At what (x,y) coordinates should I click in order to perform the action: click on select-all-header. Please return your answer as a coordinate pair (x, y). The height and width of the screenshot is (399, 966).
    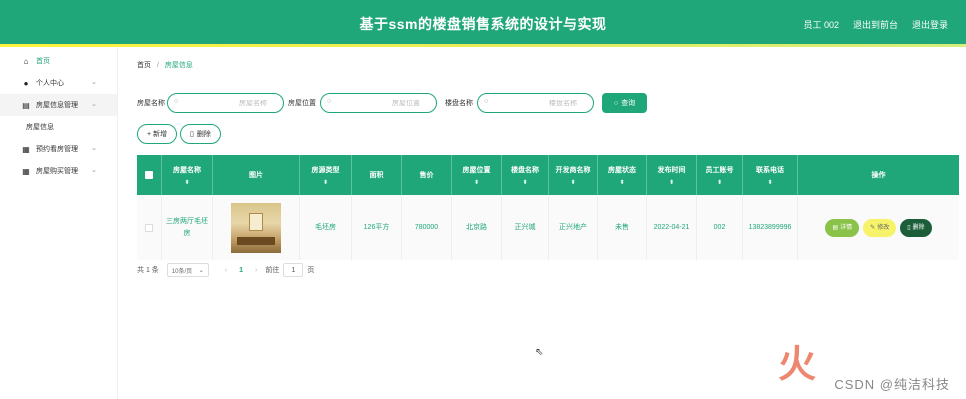
    Looking at the image, I should click on (149, 175).